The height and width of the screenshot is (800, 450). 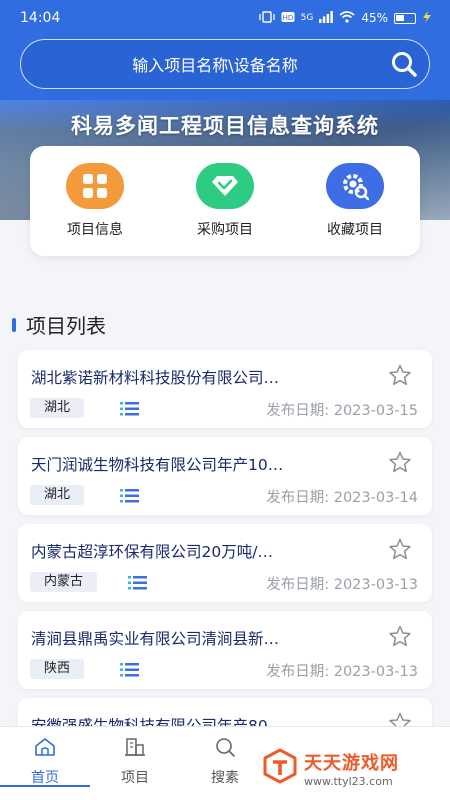 I want to click on grid-icon, so click(x=95, y=186).